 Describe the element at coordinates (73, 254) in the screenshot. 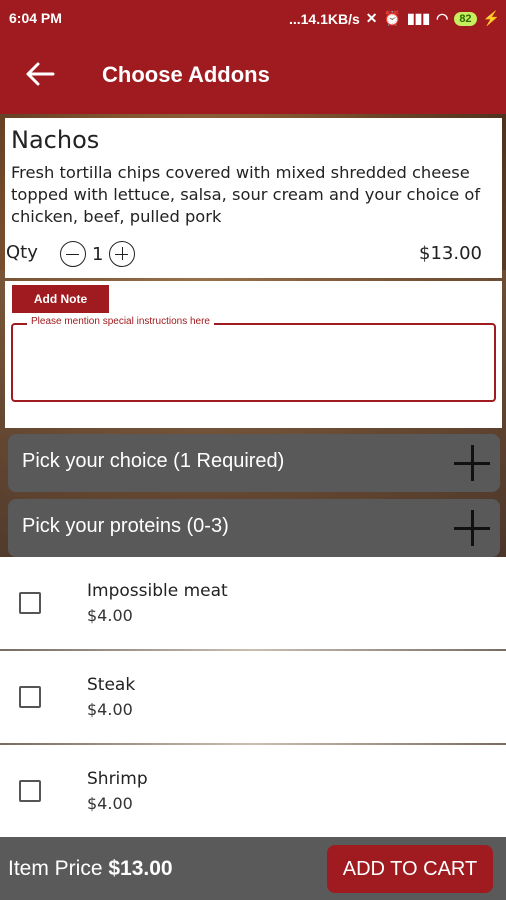

I see `decrease-qty-button` at that location.